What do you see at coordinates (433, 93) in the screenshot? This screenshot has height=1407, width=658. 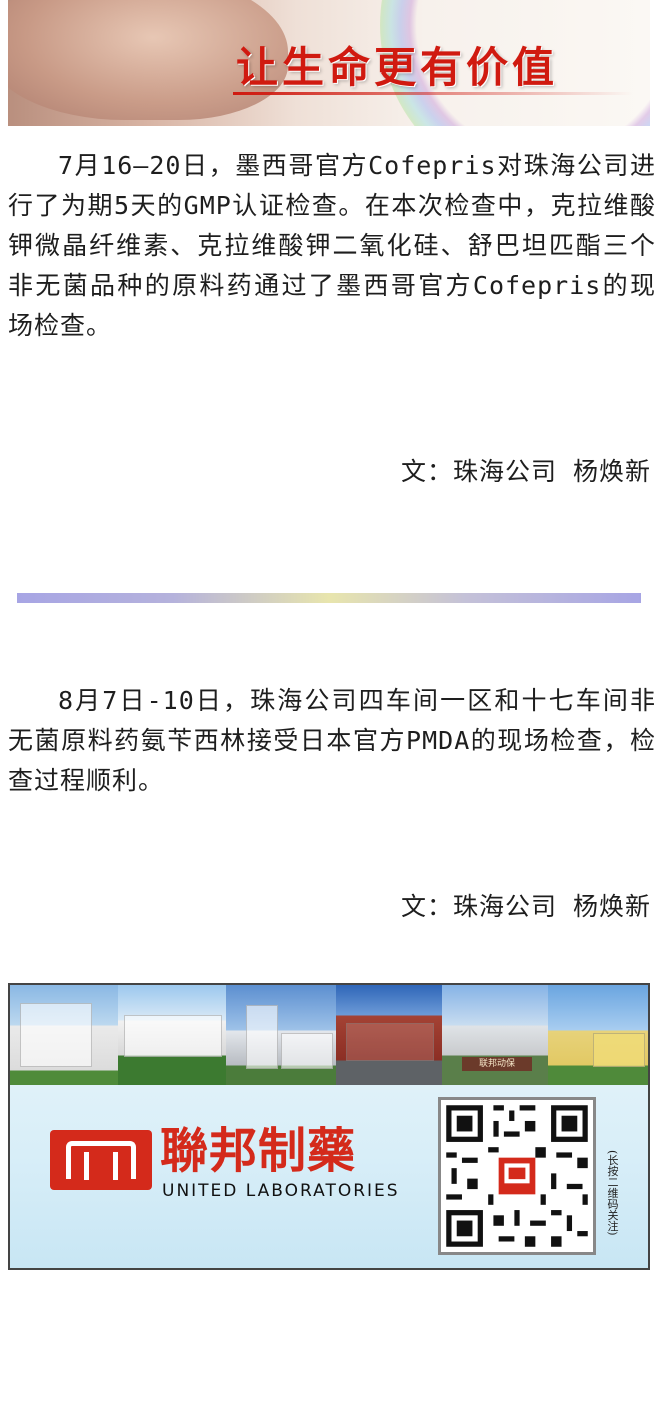 I see `slogan-underline` at bounding box center [433, 93].